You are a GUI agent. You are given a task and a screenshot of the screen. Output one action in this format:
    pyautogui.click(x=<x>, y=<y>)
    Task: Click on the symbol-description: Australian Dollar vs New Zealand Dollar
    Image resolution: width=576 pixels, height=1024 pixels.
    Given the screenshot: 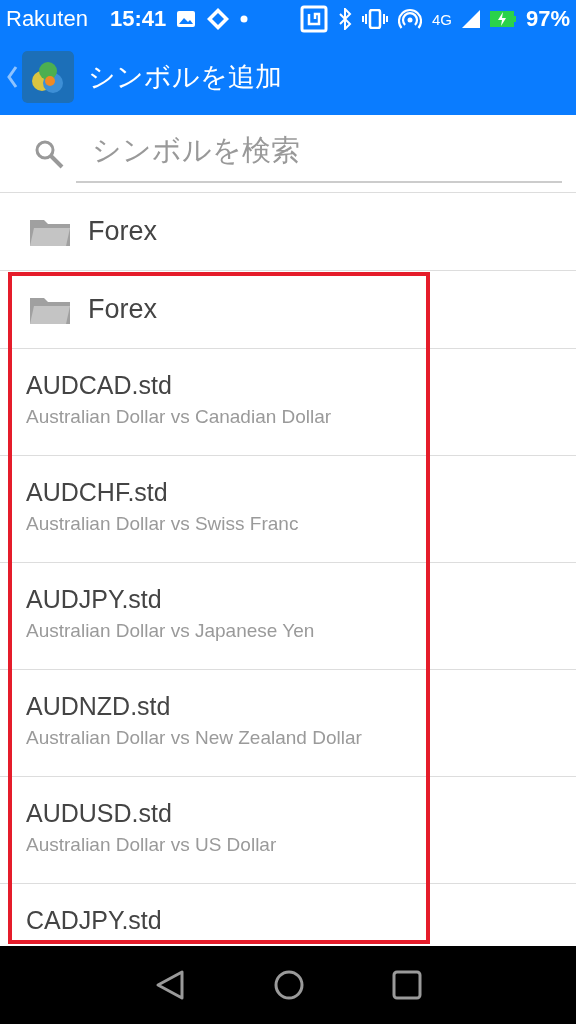 What is the action you would take?
    pyautogui.click(x=194, y=738)
    